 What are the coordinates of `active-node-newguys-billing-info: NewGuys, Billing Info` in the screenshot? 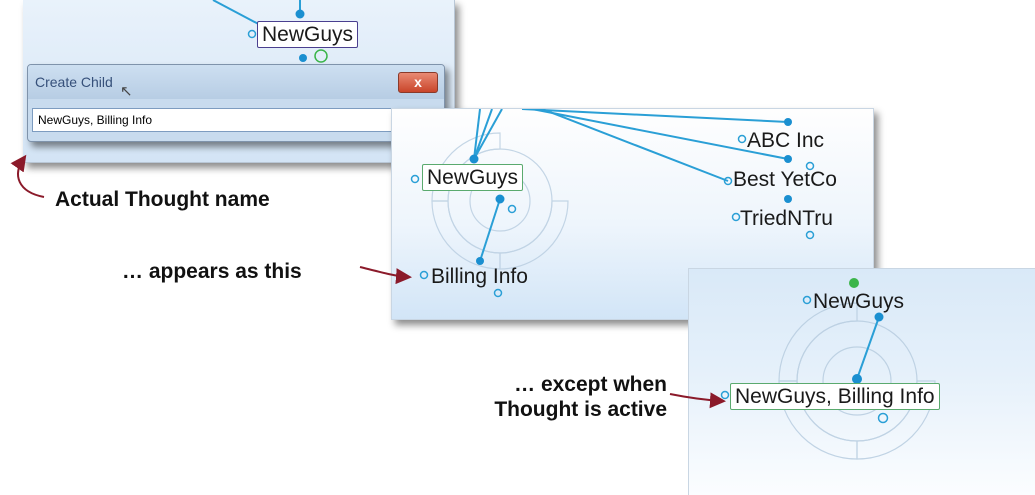 It's located at (835, 396).